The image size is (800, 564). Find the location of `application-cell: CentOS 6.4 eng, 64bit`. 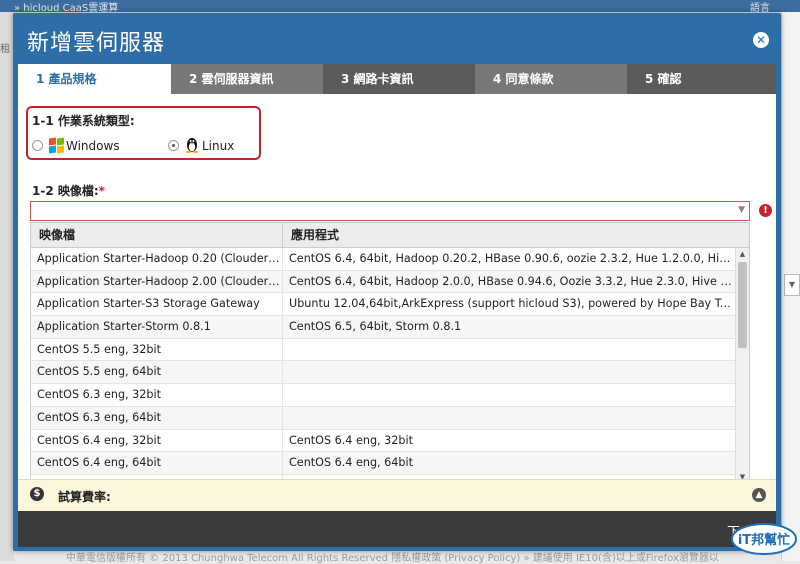

application-cell: CentOS 6.4 eng, 64bit is located at coordinates (351, 463).